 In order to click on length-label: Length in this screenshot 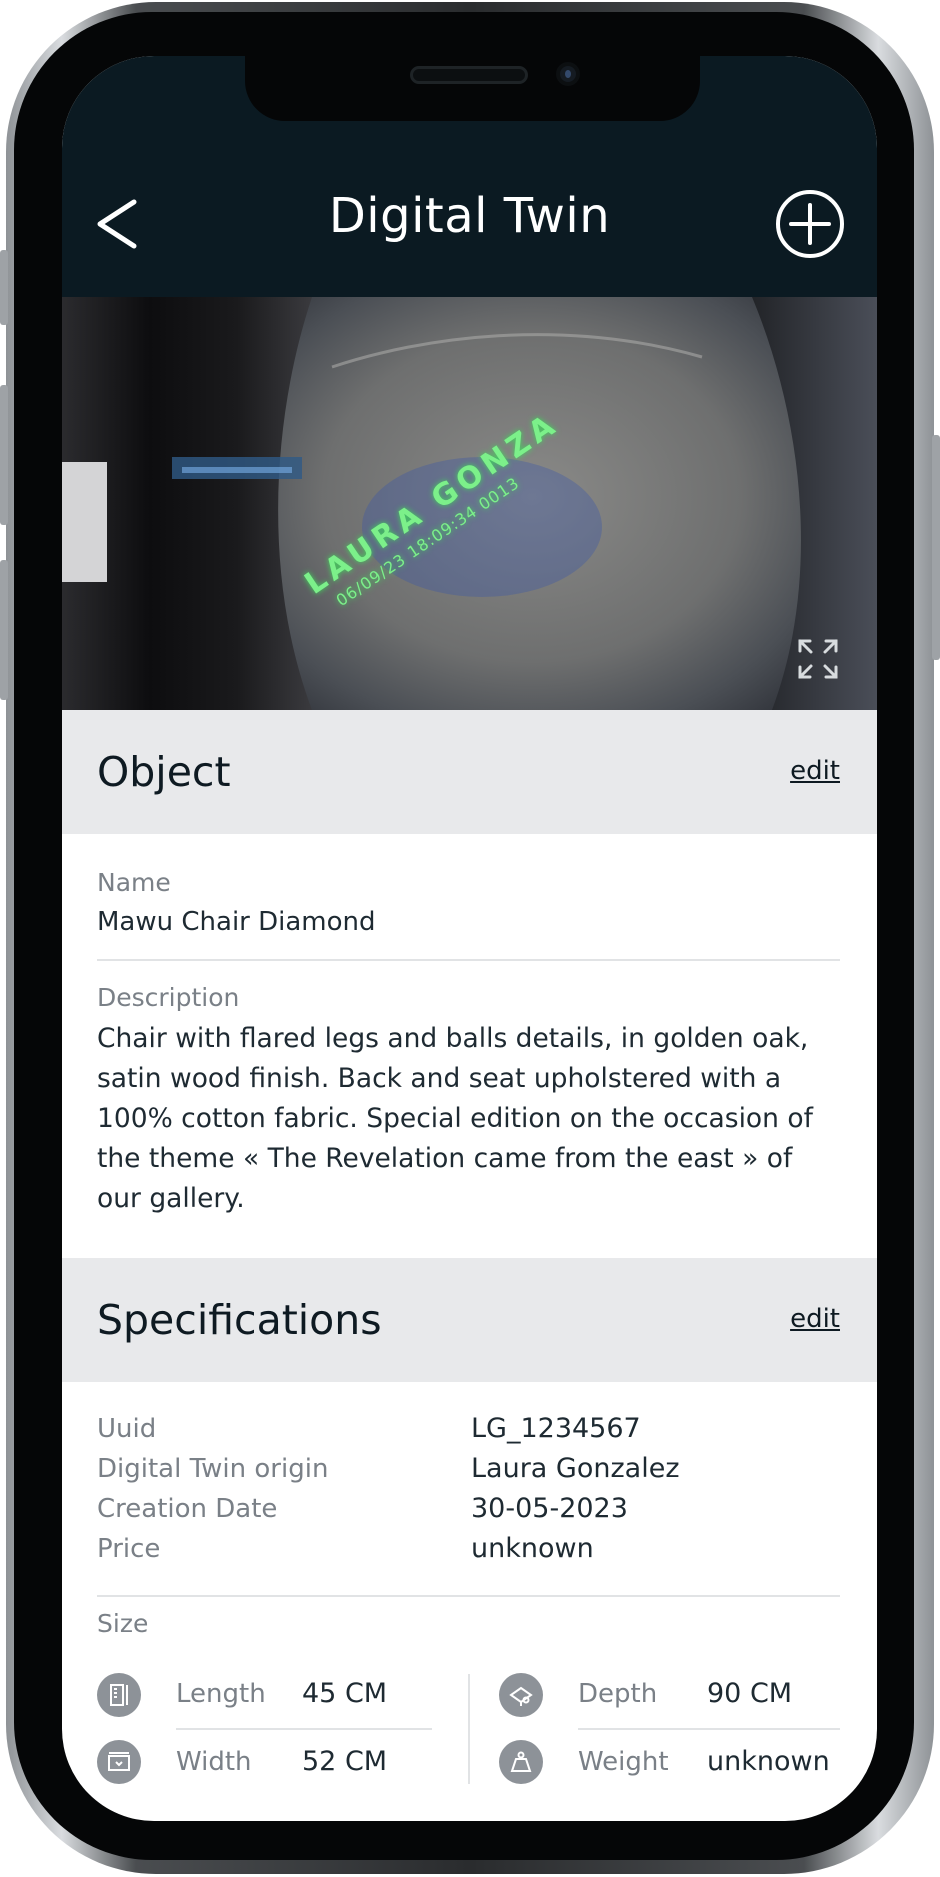, I will do `click(221, 1694)`.